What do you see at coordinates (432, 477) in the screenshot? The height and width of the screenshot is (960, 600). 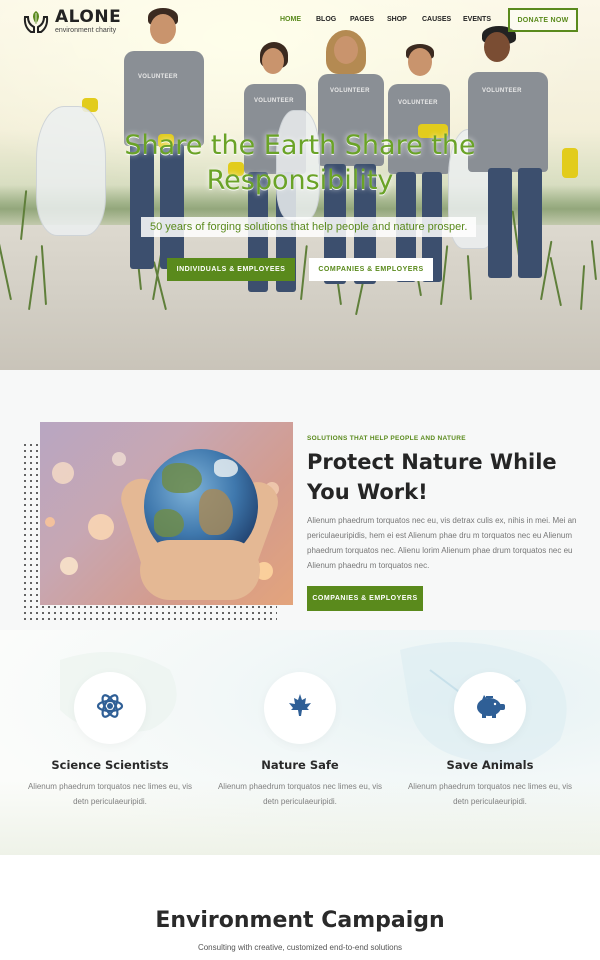 I see `about-title: Protect Nature While You Work!` at bounding box center [432, 477].